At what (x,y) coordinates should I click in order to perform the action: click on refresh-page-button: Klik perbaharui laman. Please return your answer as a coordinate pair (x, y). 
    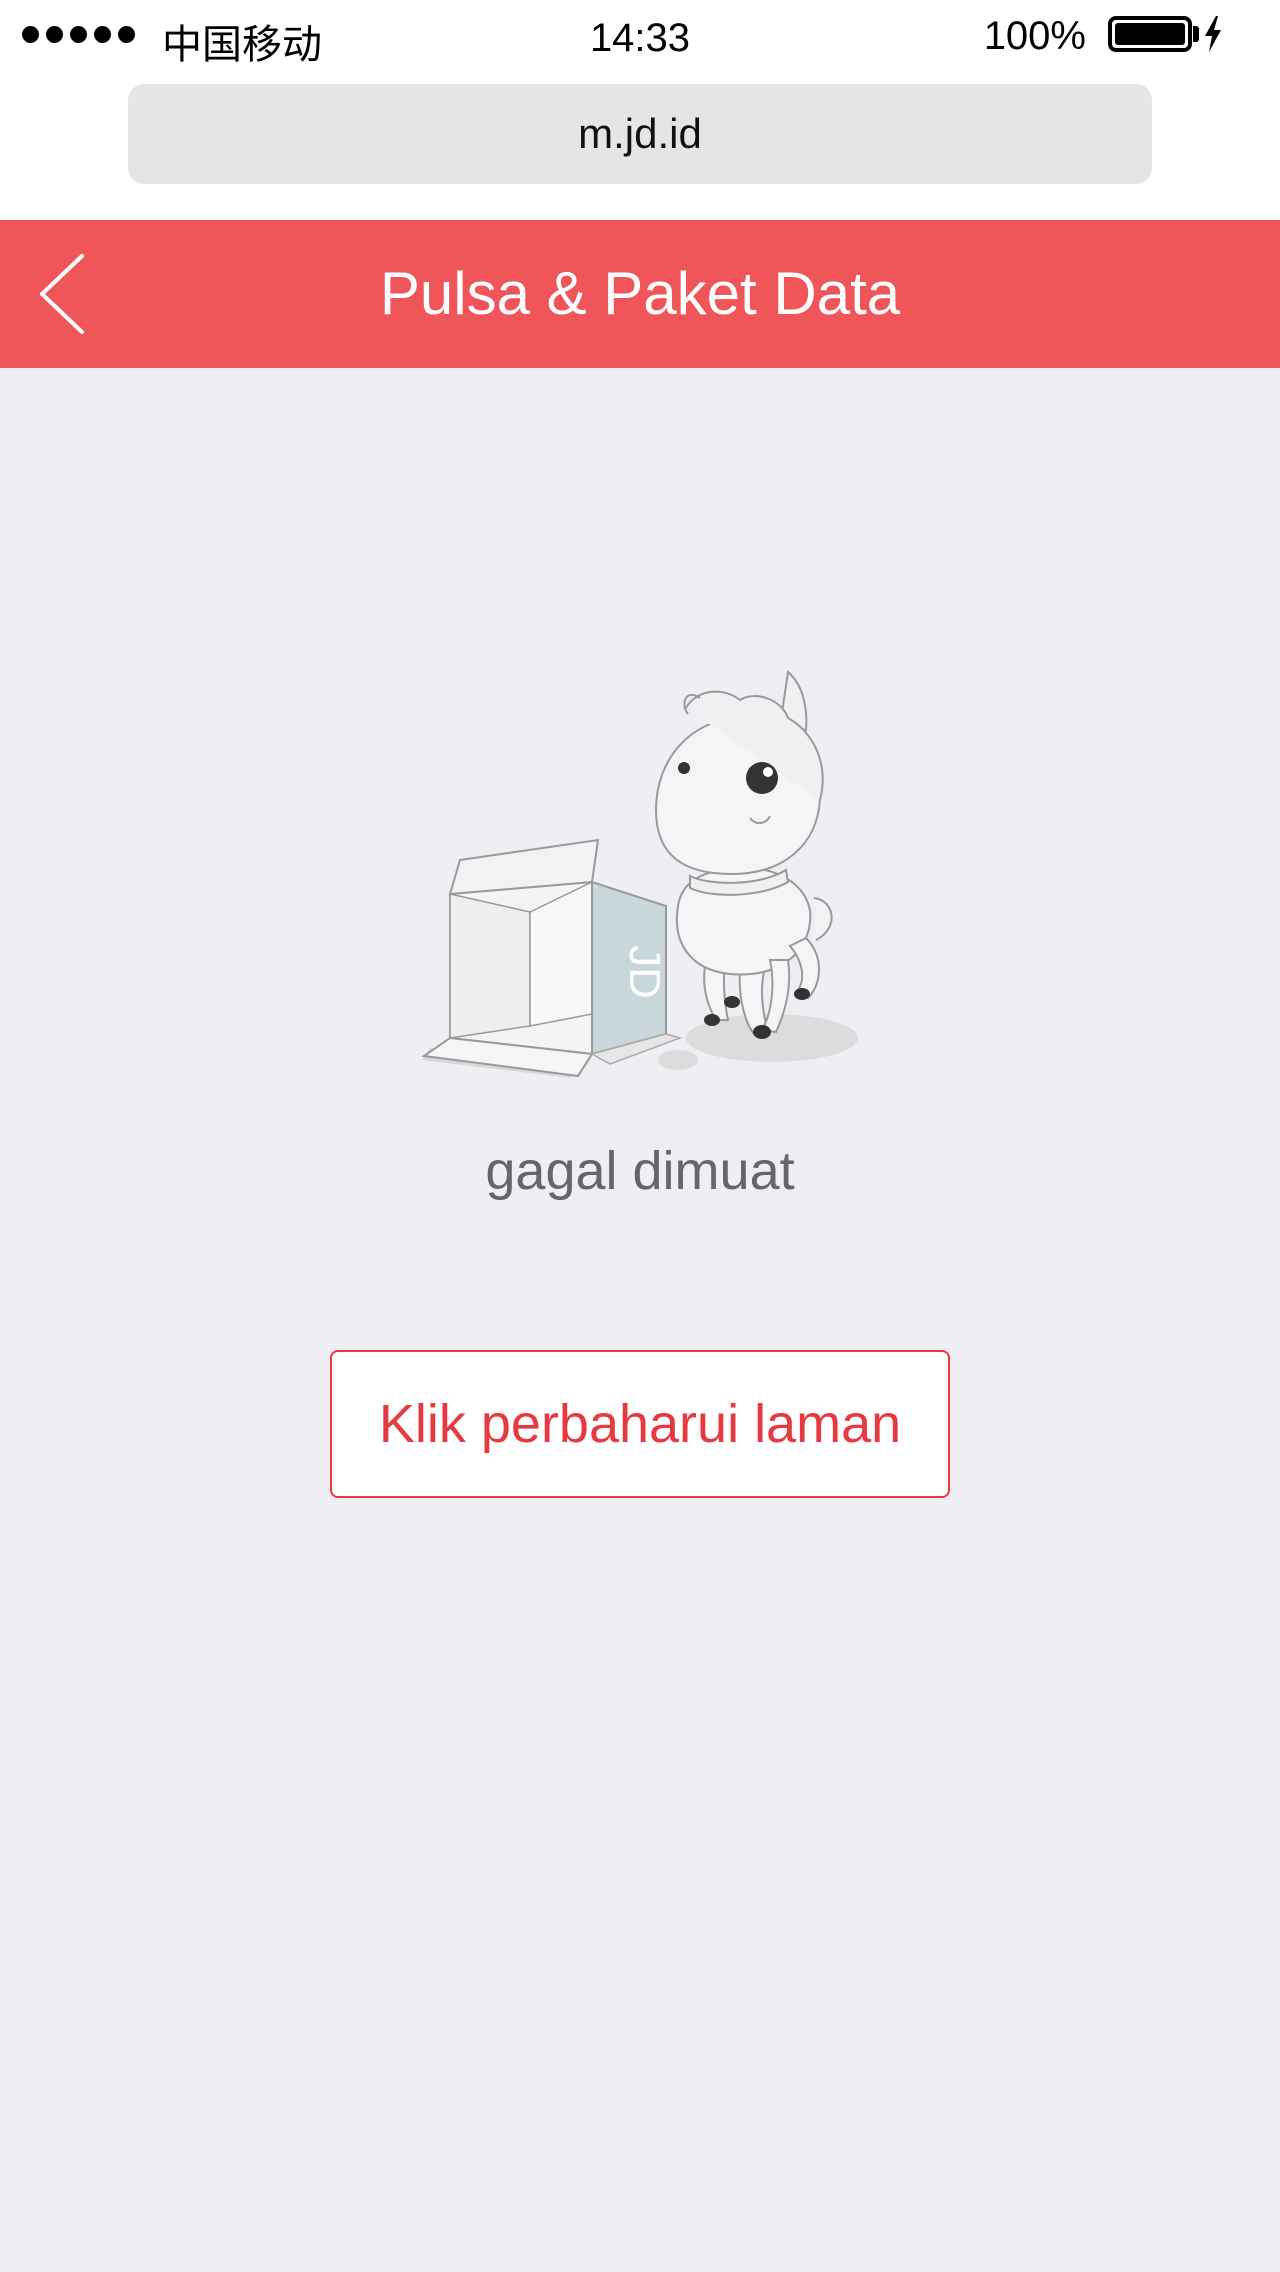
    Looking at the image, I should click on (640, 1424).